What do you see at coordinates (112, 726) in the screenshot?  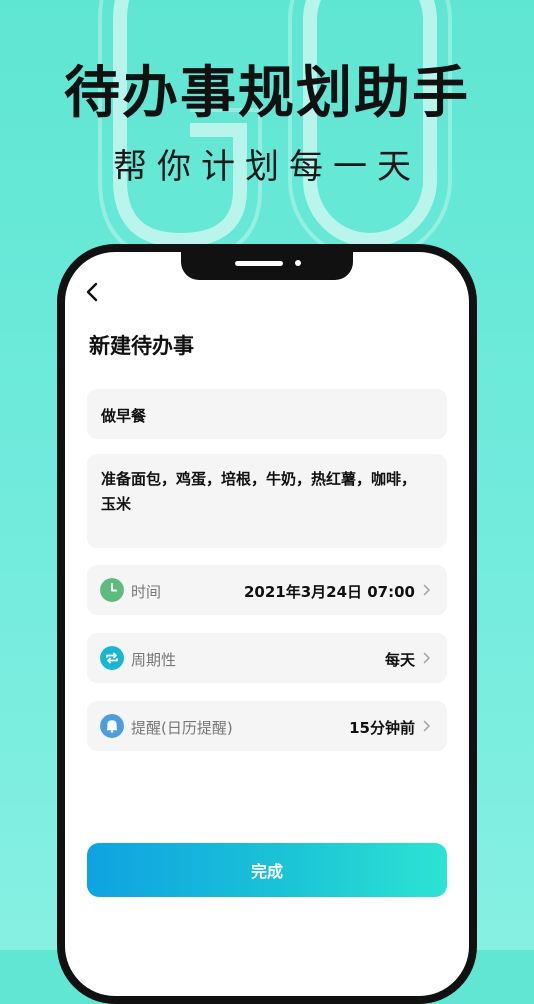 I see `bell-icon` at bounding box center [112, 726].